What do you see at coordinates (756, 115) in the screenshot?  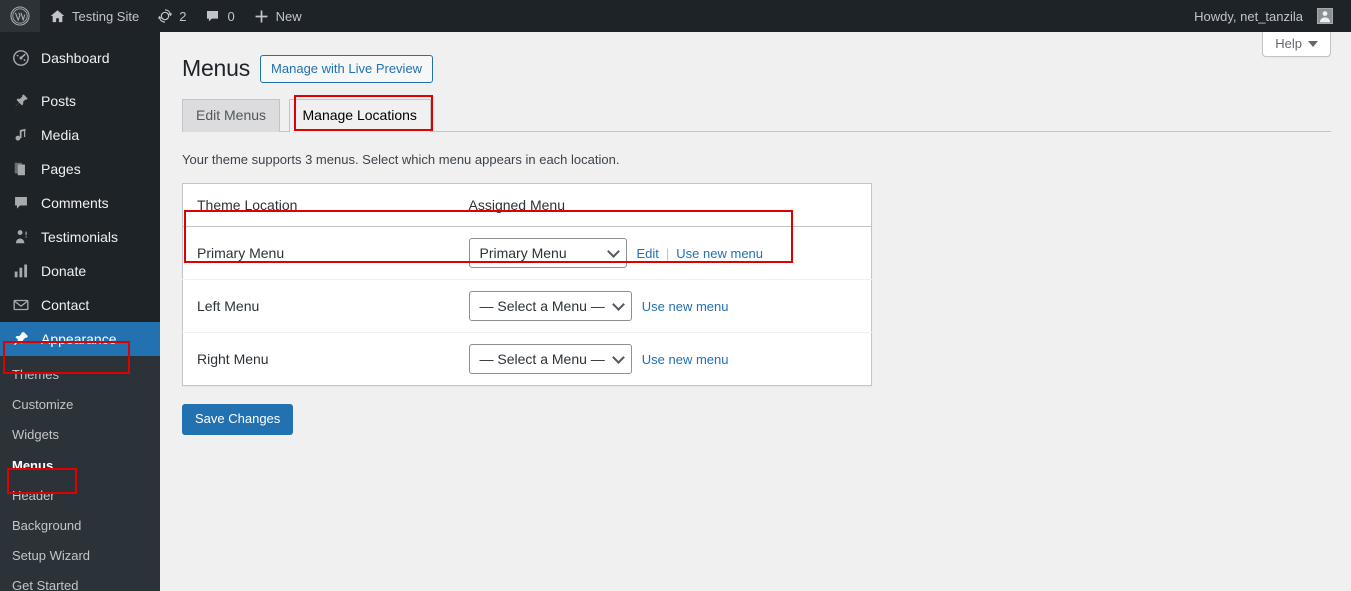 I see `tab-bar: Edit Menus Manage Locations` at bounding box center [756, 115].